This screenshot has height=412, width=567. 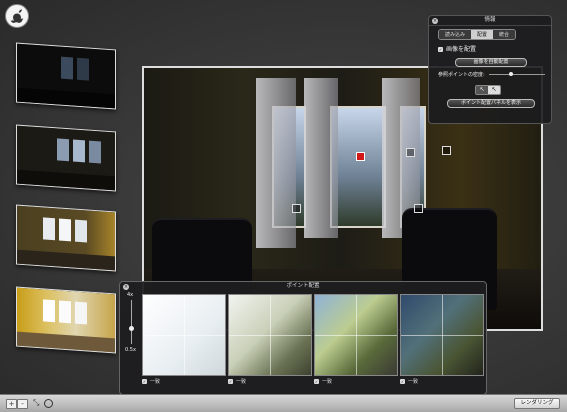 What do you see at coordinates (131, 322) in the screenshot?
I see `zoom-slider` at bounding box center [131, 322].